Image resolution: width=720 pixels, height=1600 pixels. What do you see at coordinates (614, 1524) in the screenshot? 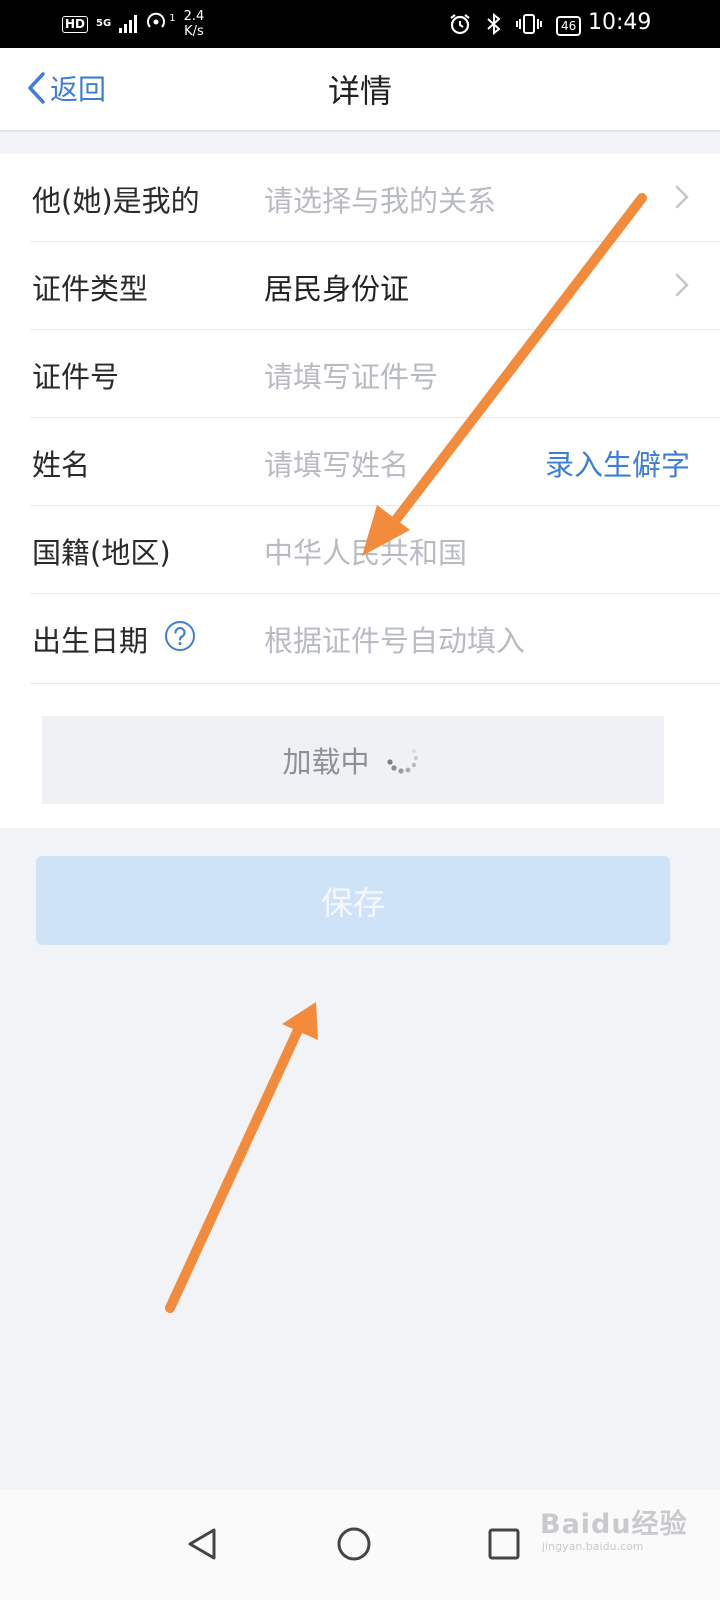
I see `watermark-main: Baidu经验` at bounding box center [614, 1524].